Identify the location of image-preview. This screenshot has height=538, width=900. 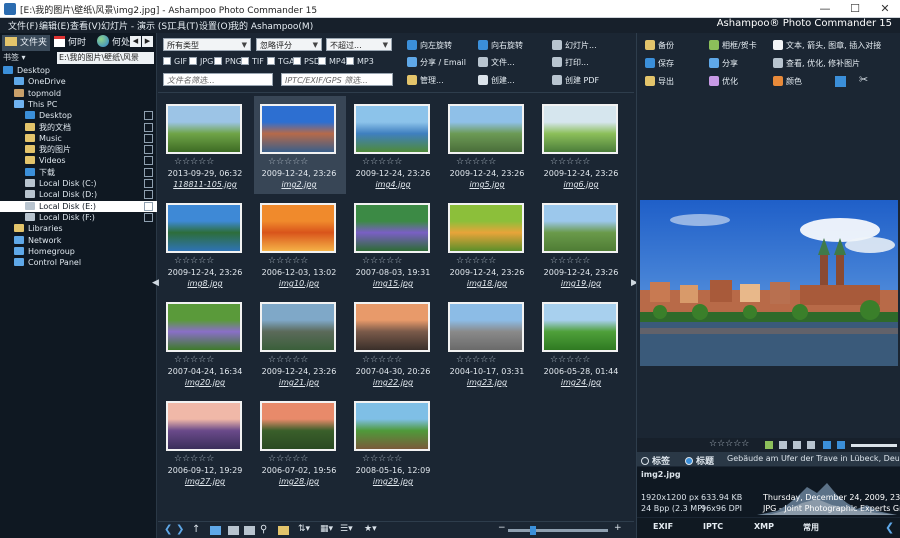
(769, 283).